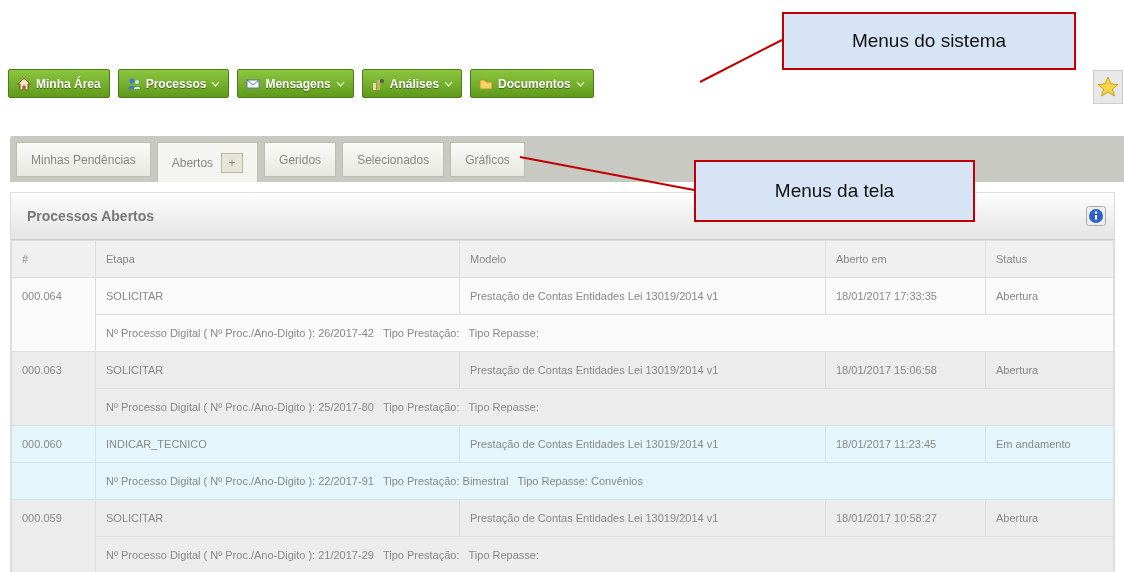 Image resolution: width=1124 pixels, height=572 pixels. What do you see at coordinates (834, 191) in the screenshot?
I see `callout-label: Menus da tela` at bounding box center [834, 191].